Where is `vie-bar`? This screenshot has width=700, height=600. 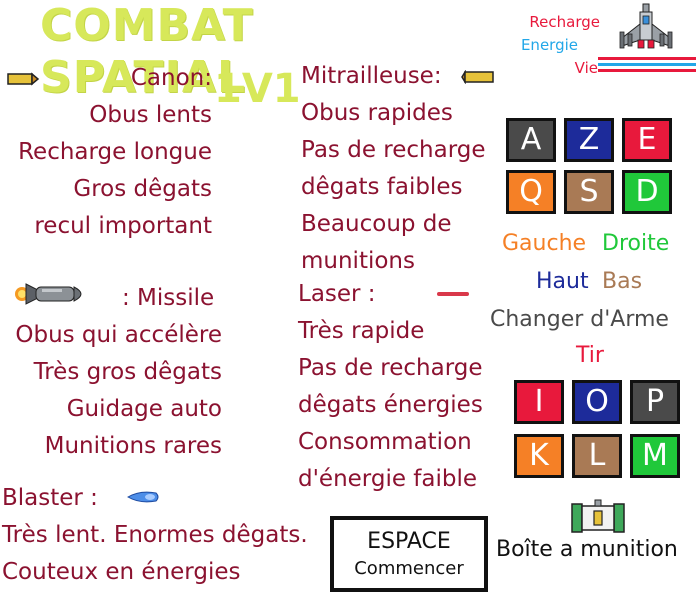 vie-bar is located at coordinates (647, 70).